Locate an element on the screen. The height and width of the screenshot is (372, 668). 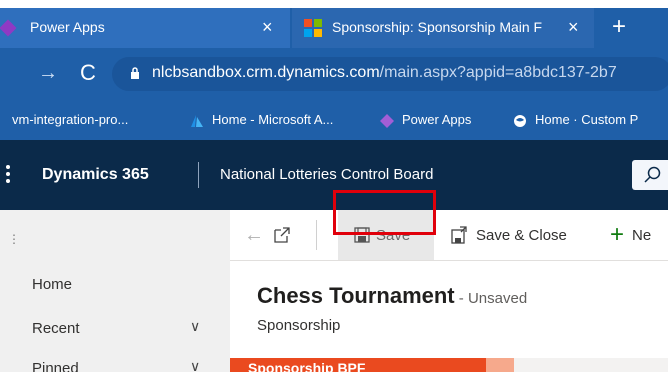
sidebar-collapse-icon: ⋮ is located at coordinates (14, 239).